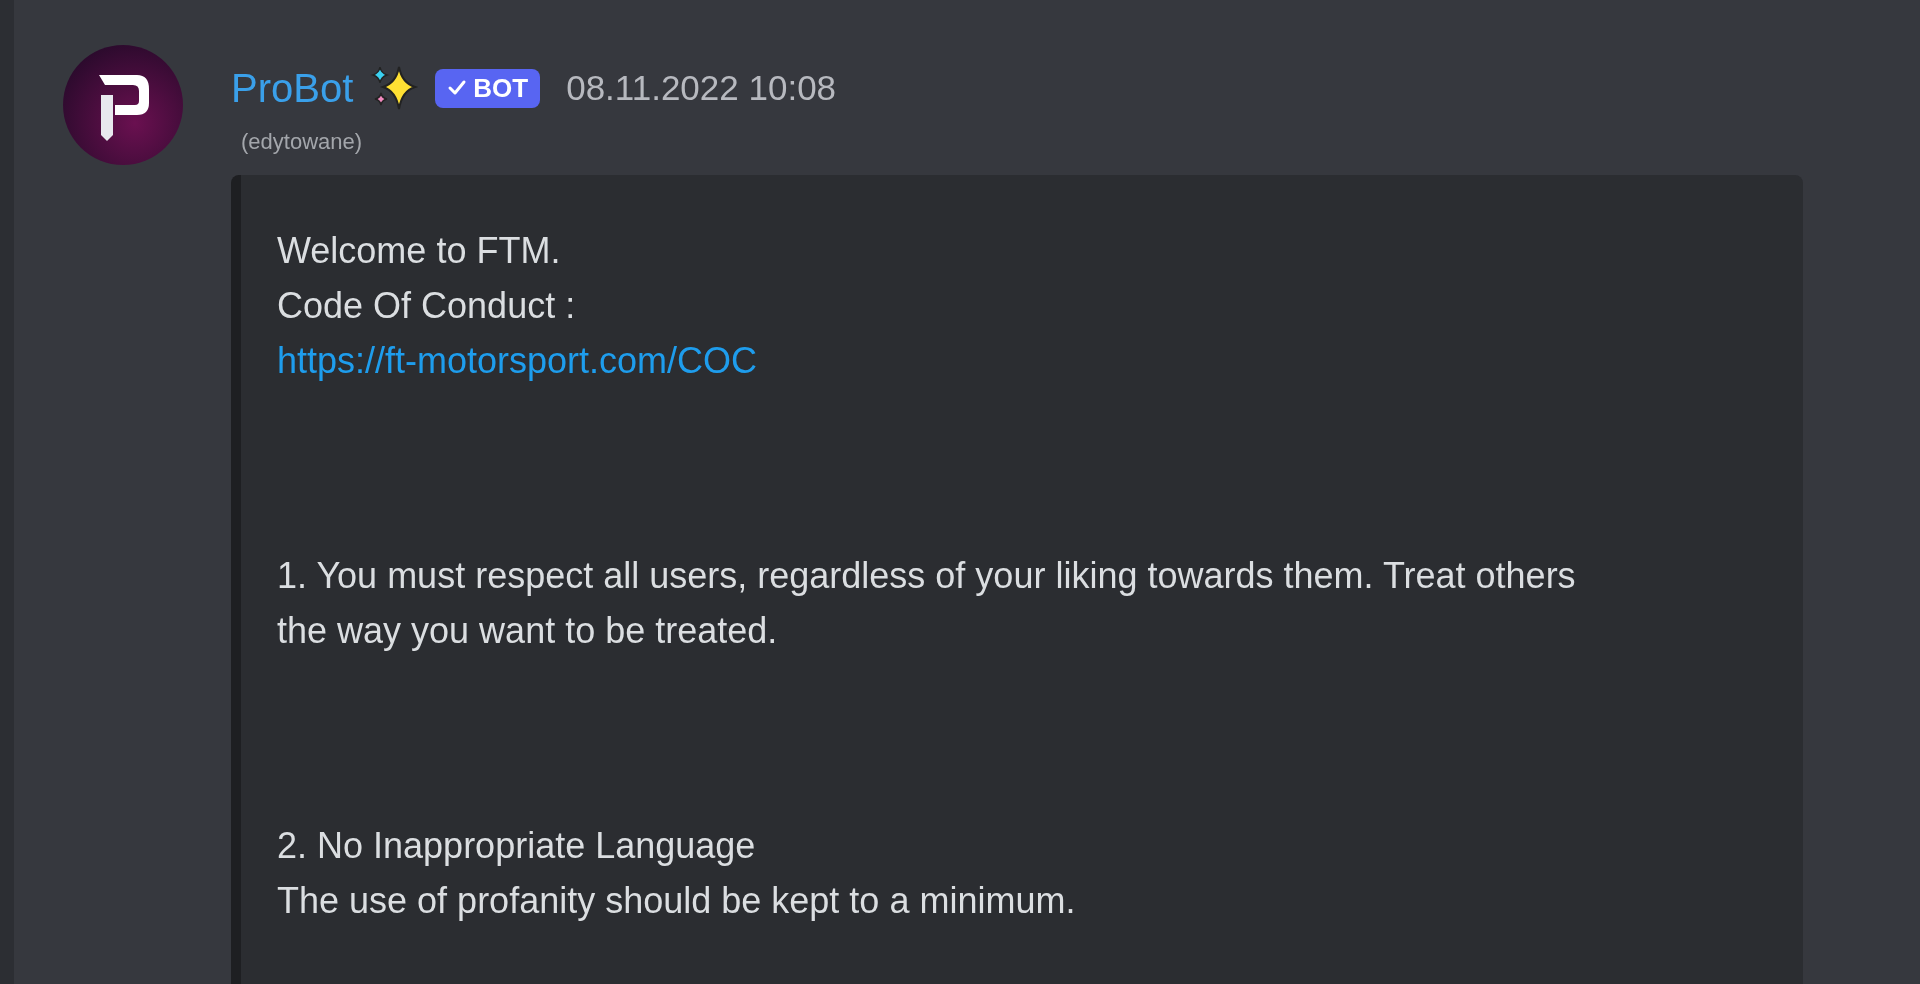 The height and width of the screenshot is (984, 1920). Describe the element at coordinates (701, 88) in the screenshot. I see `timestamp: 08.11.2022 10:08` at that location.